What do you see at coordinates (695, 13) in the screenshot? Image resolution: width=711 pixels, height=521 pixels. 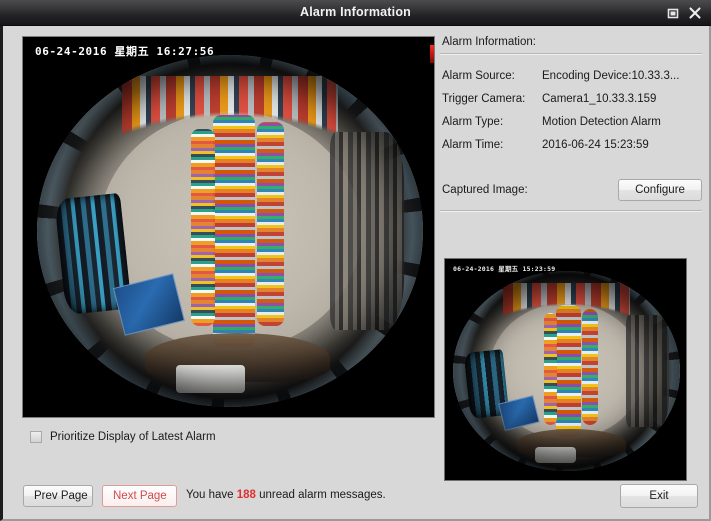 I see `close-icon` at bounding box center [695, 13].